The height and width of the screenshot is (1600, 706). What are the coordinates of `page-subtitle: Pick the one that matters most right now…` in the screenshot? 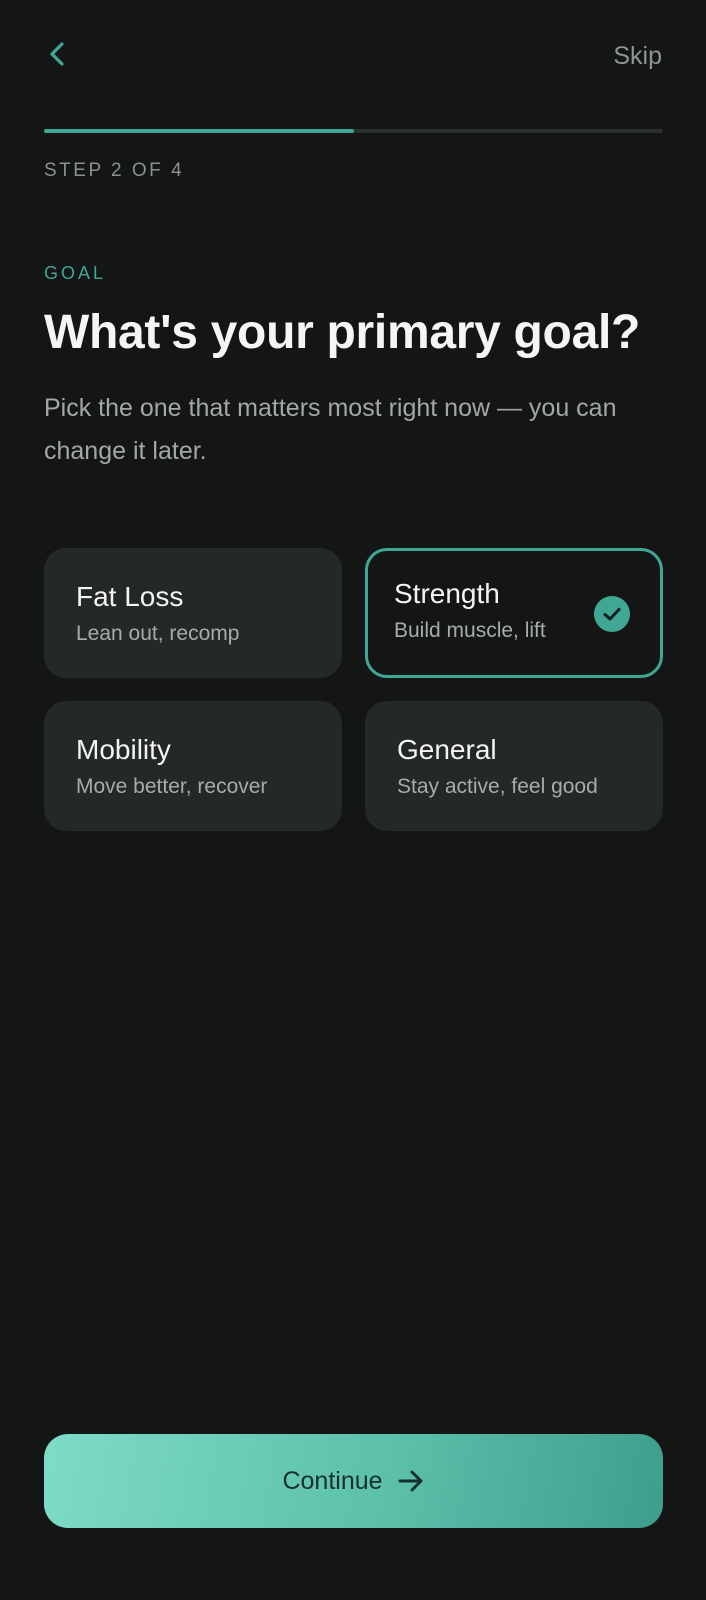 It's located at (330, 429).